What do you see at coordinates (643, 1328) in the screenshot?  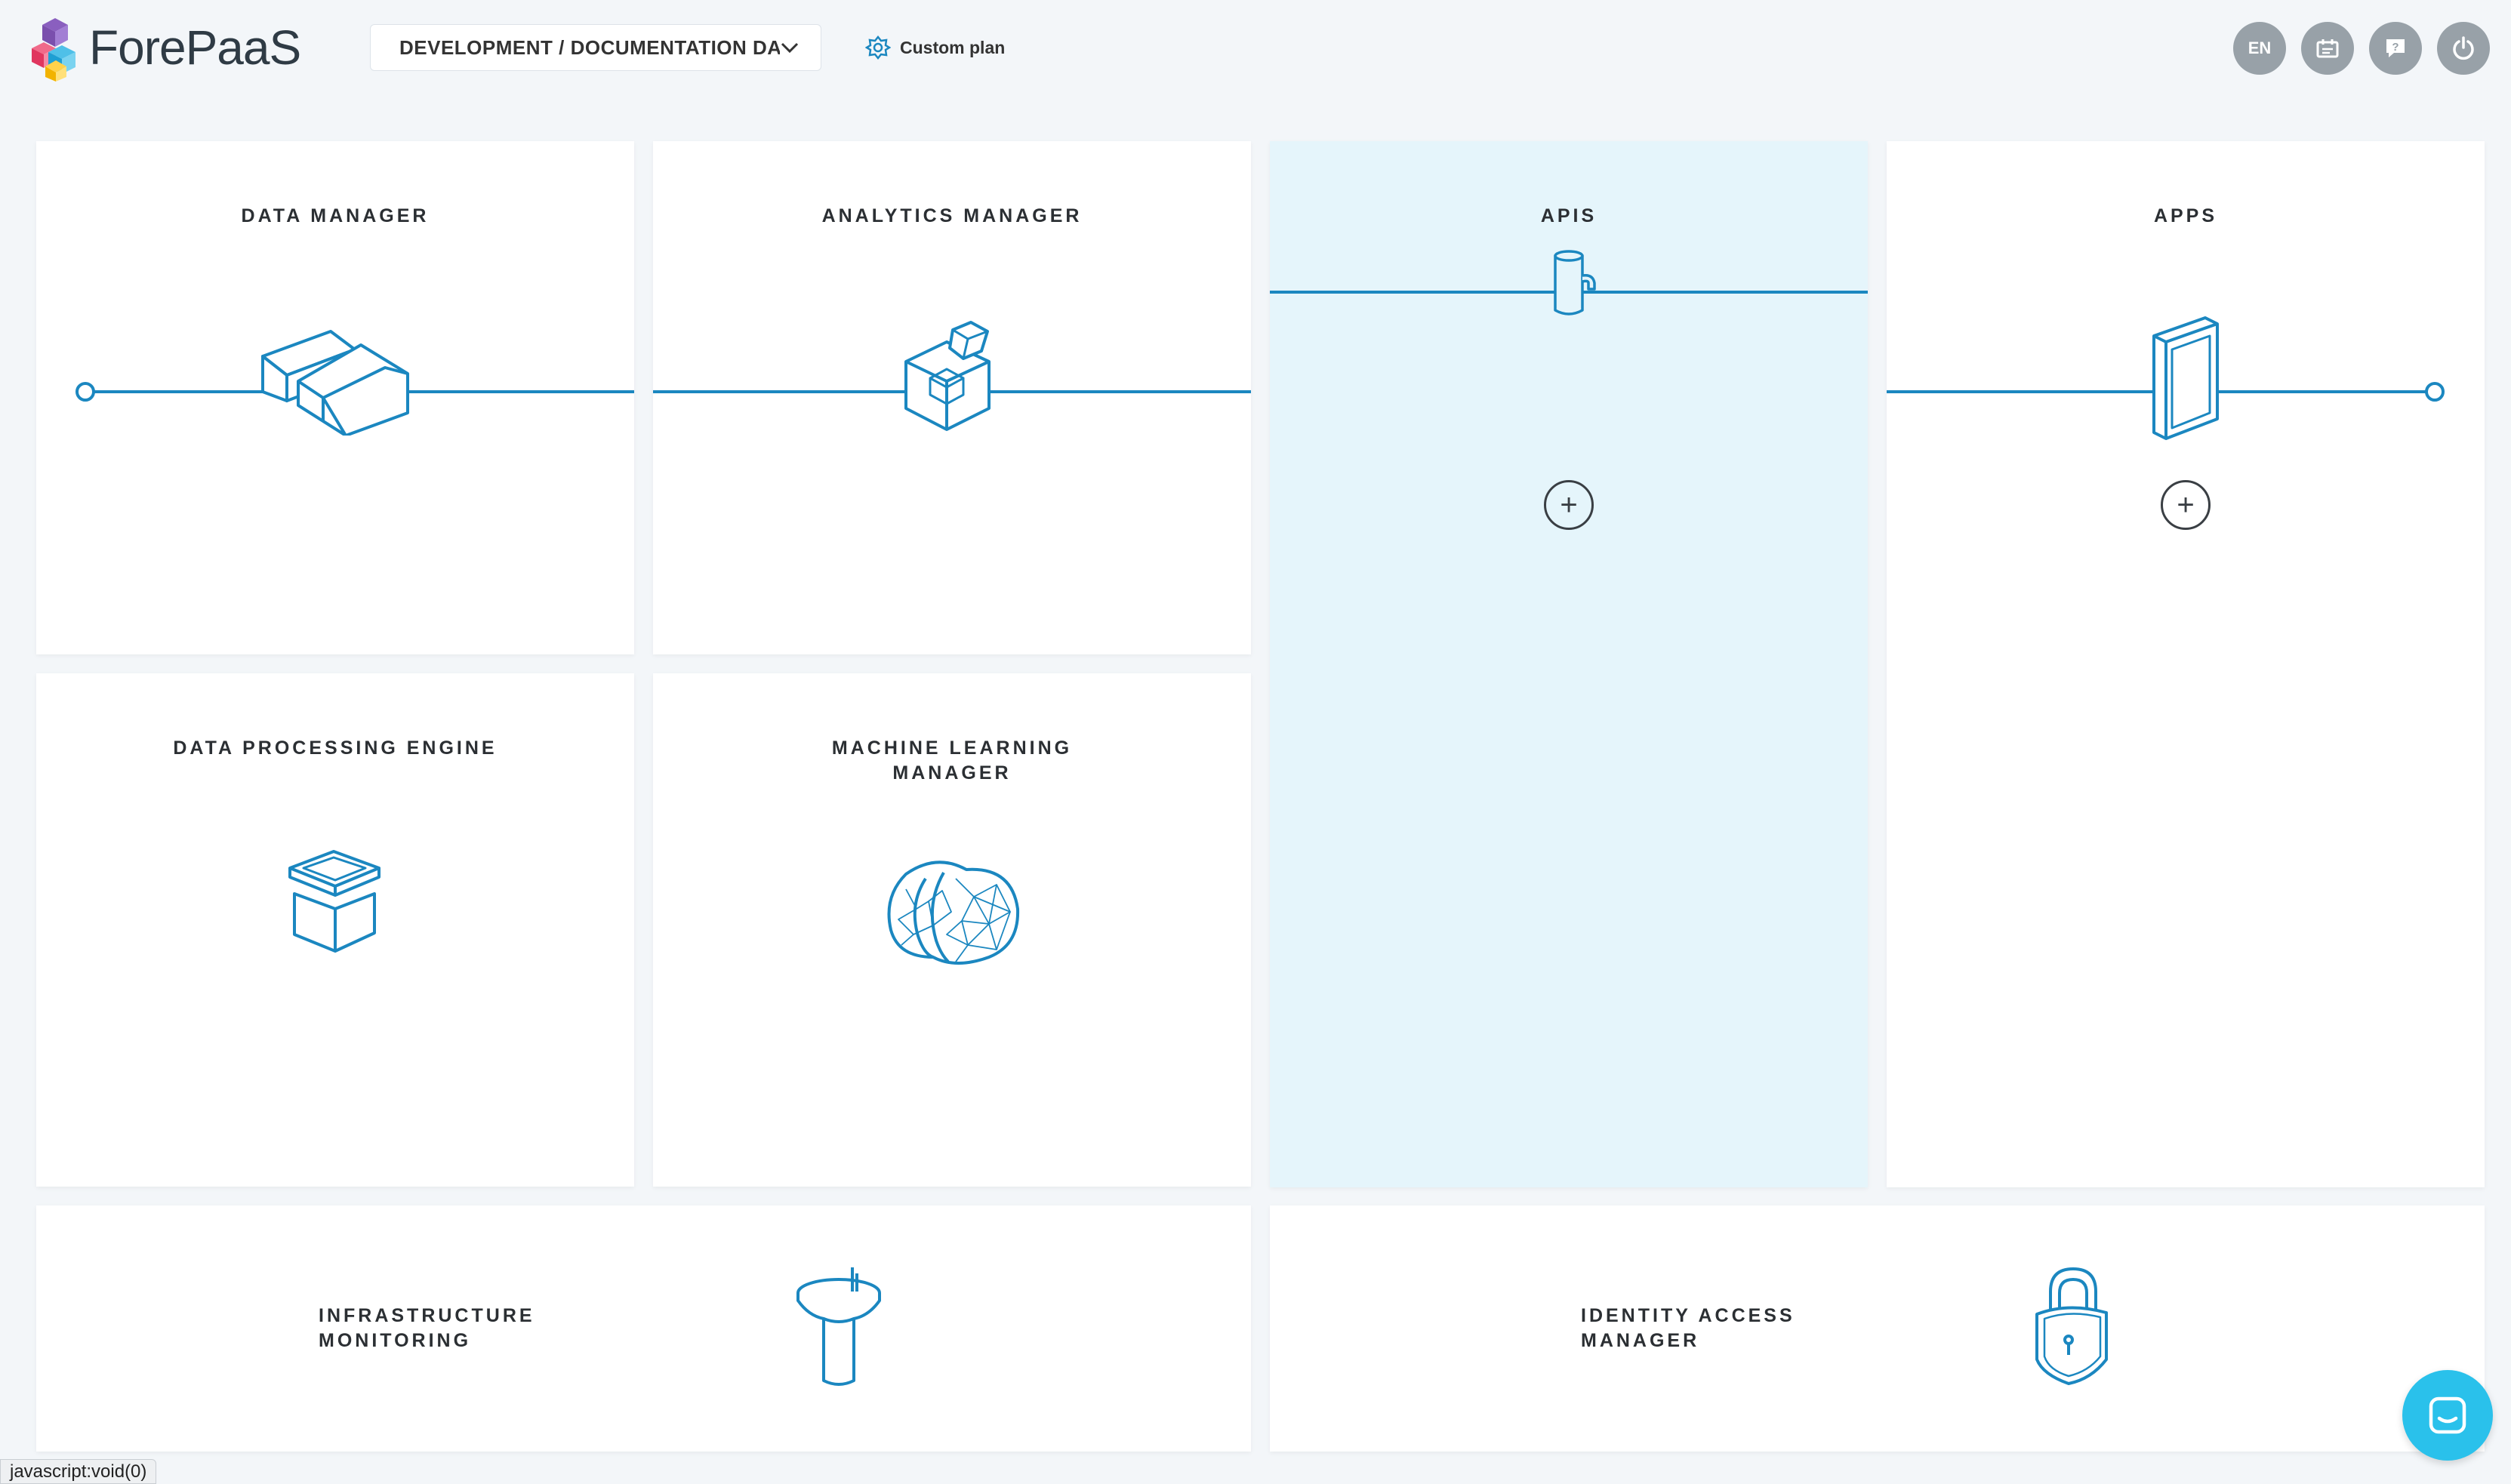 I see `card-infrastructure-monitoring: INFRASTRUCTURE MONITORING` at bounding box center [643, 1328].